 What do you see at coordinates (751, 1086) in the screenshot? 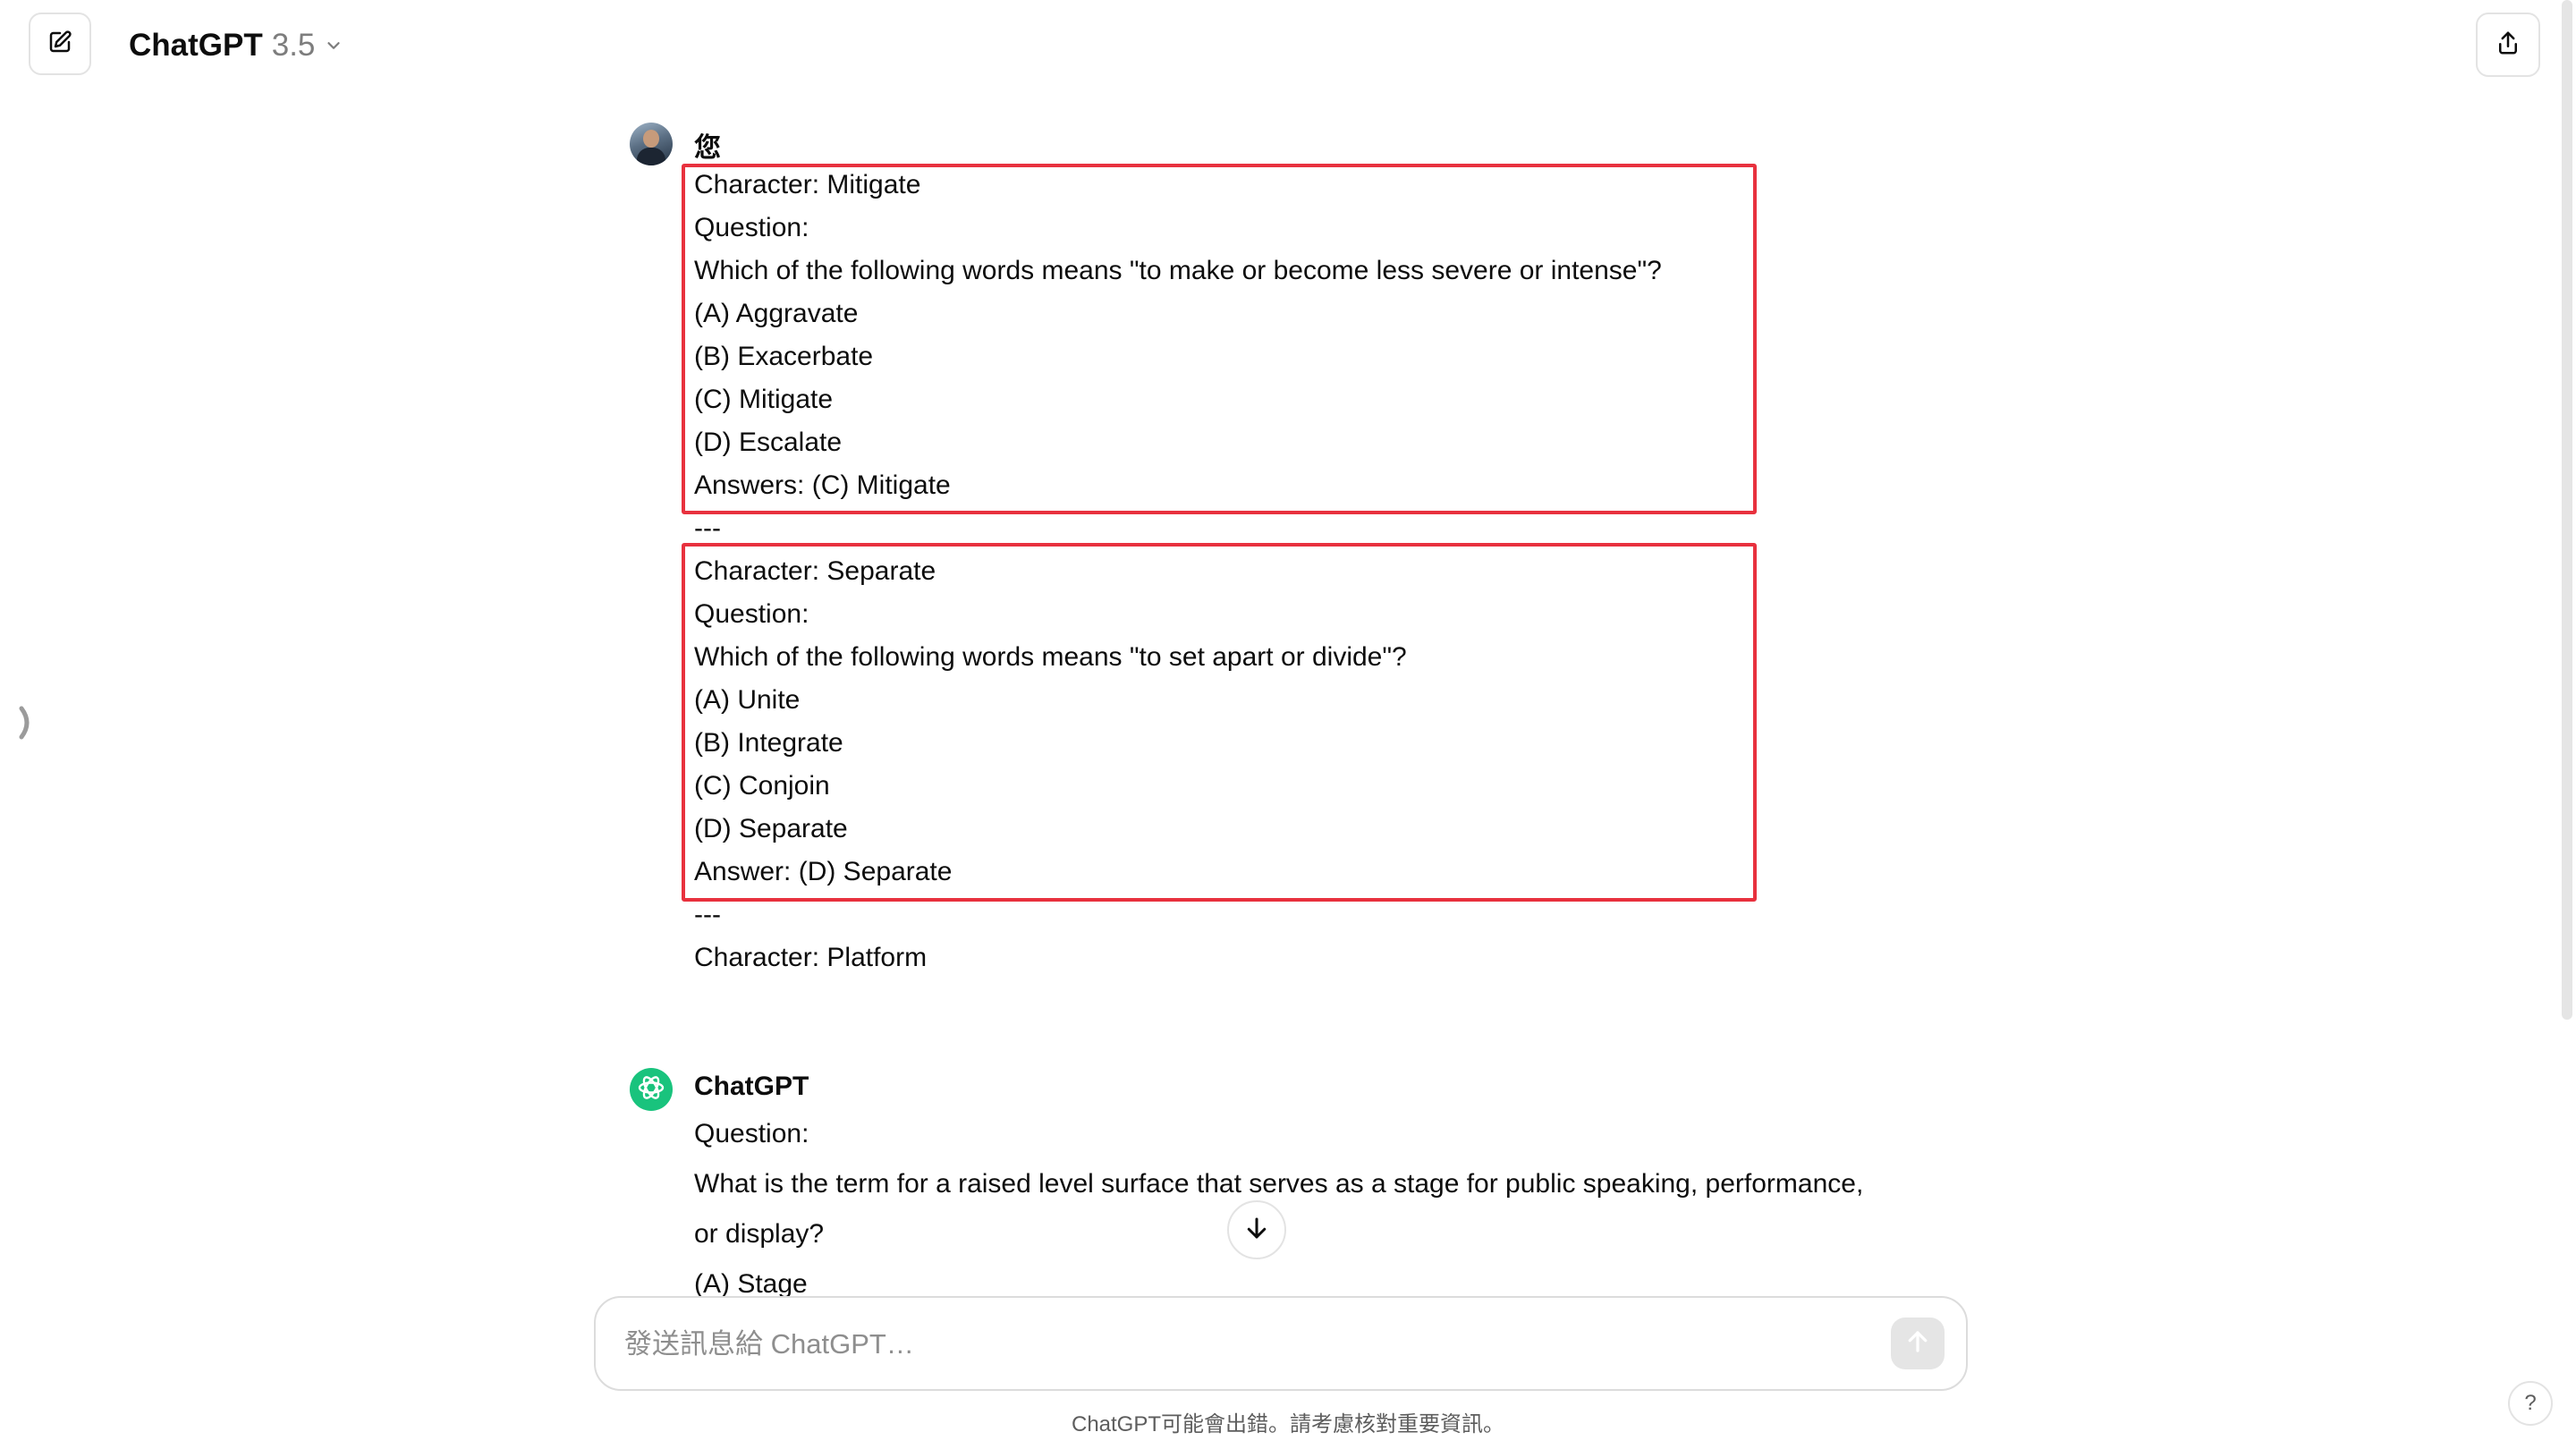
I see `assistant-author-name: ChatGPT` at bounding box center [751, 1086].